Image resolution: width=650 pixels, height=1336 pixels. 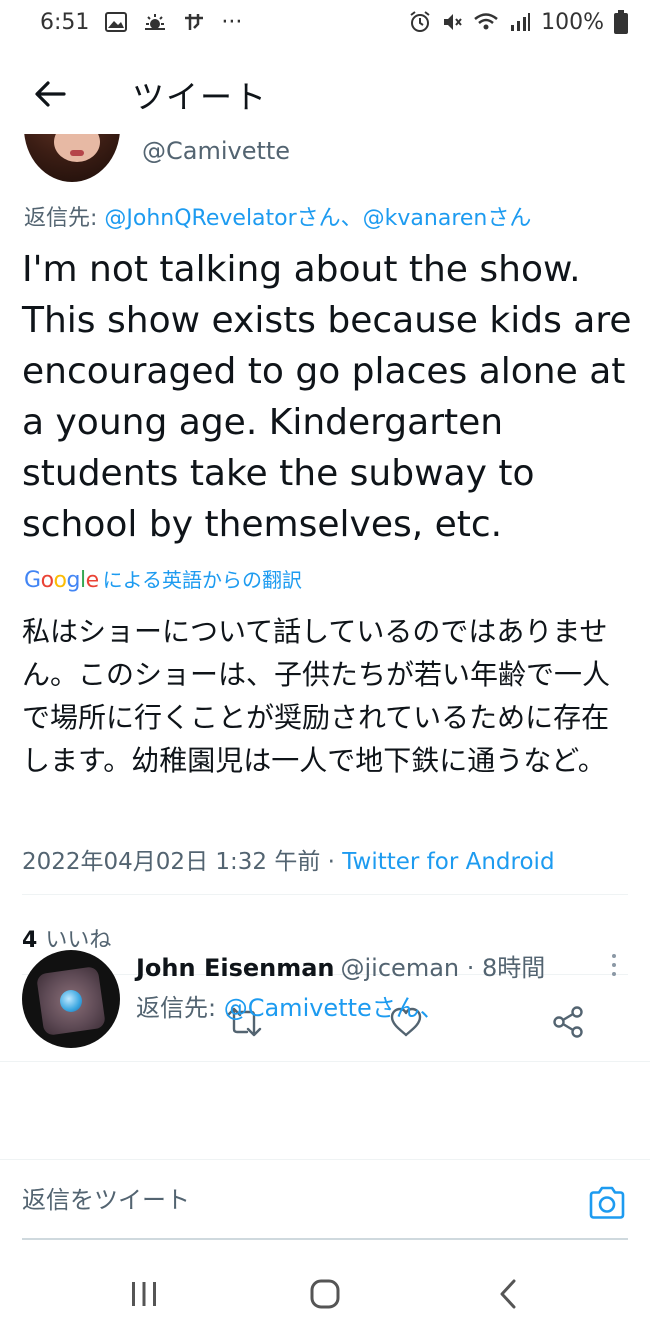 What do you see at coordinates (448, 862) in the screenshot?
I see `tweet-source-link: Twitter for Android` at bounding box center [448, 862].